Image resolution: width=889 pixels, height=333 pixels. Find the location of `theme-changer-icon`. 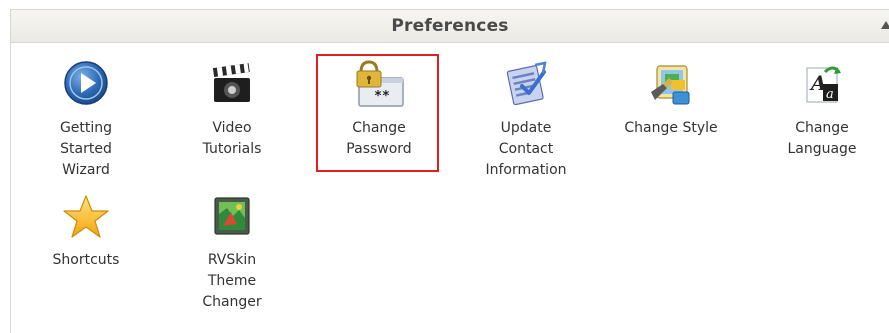

theme-changer-icon is located at coordinates (232, 216).